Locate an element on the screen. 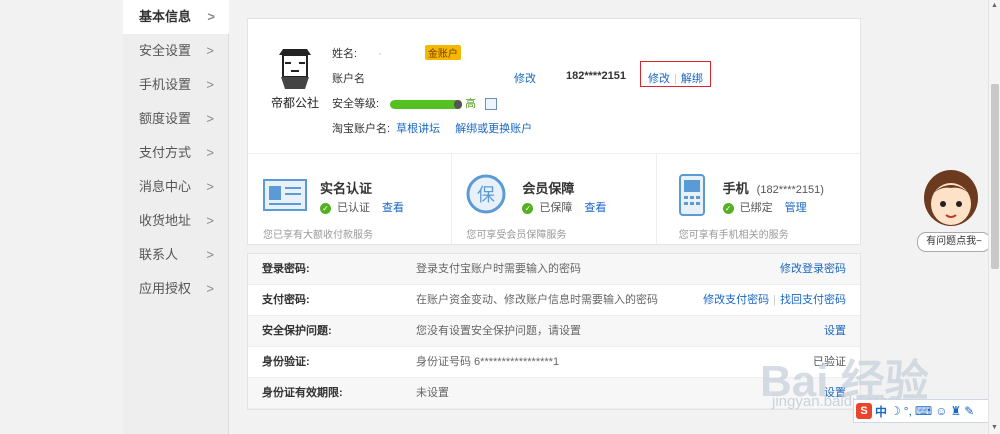 This screenshot has height=434, width=1000. phone-unbind-link: 解绑 is located at coordinates (692, 79).